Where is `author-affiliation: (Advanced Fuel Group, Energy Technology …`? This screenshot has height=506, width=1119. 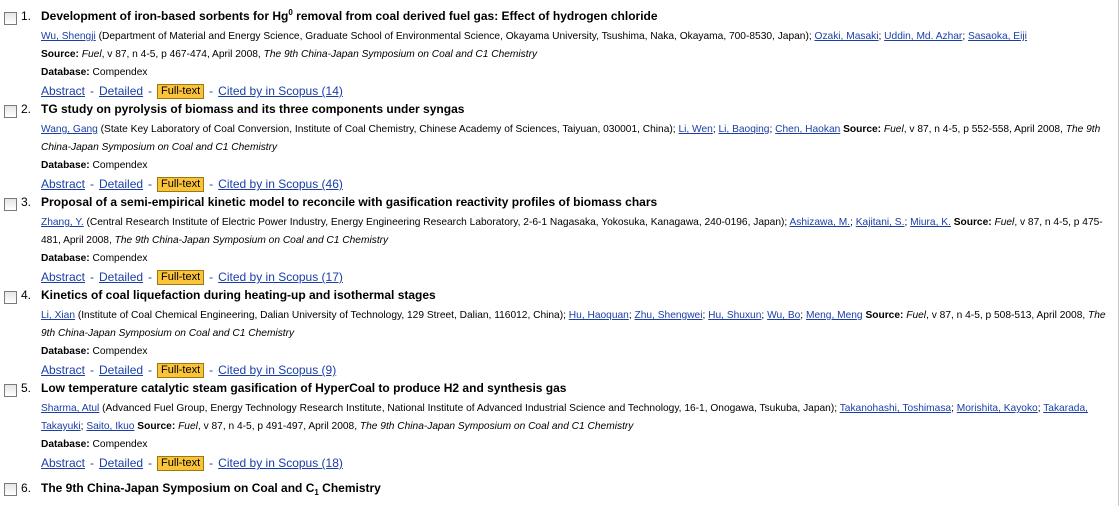 author-affiliation: (Advanced Fuel Group, Energy Technology … is located at coordinates (467, 408).